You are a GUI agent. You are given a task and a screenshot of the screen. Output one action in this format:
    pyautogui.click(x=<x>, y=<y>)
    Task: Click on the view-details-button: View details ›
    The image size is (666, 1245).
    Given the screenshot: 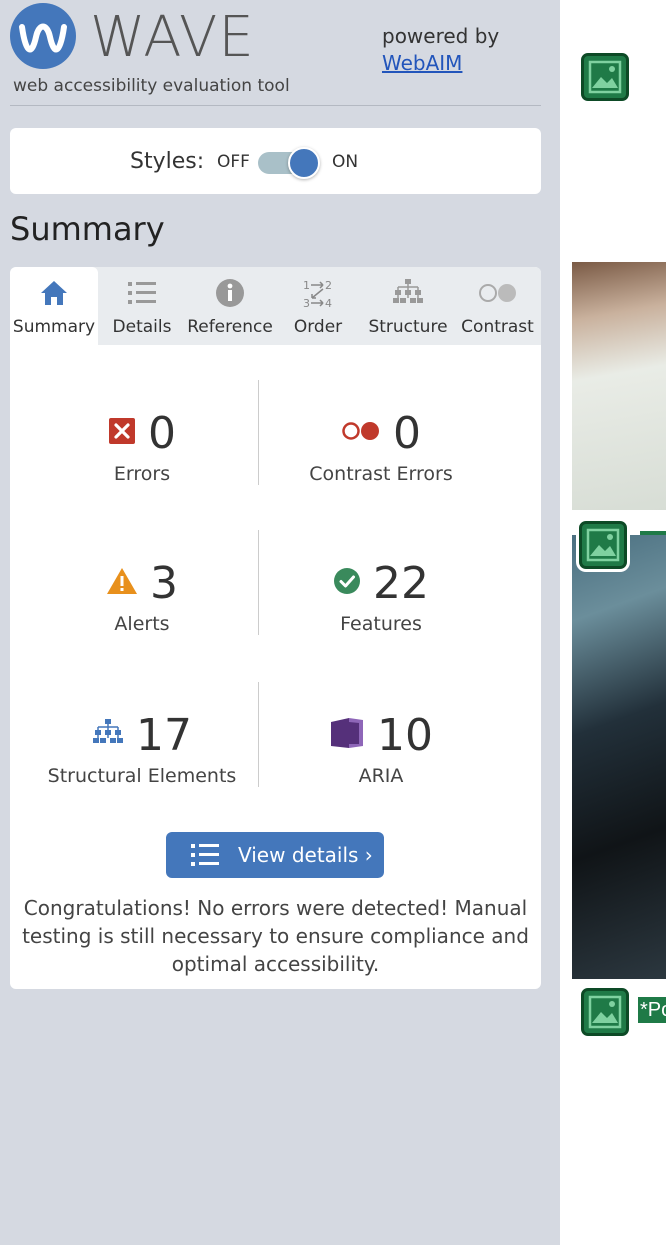 What is the action you would take?
    pyautogui.click(x=275, y=855)
    